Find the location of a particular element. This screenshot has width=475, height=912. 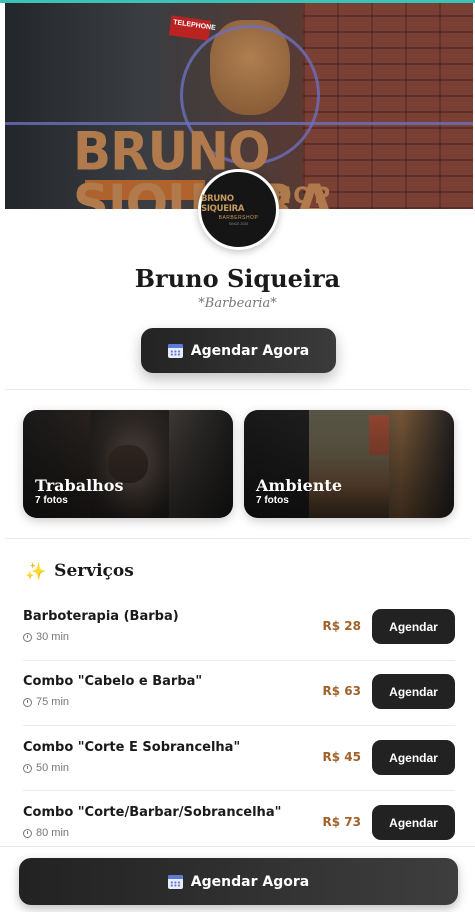

top-accent-line is located at coordinates (237, 1).